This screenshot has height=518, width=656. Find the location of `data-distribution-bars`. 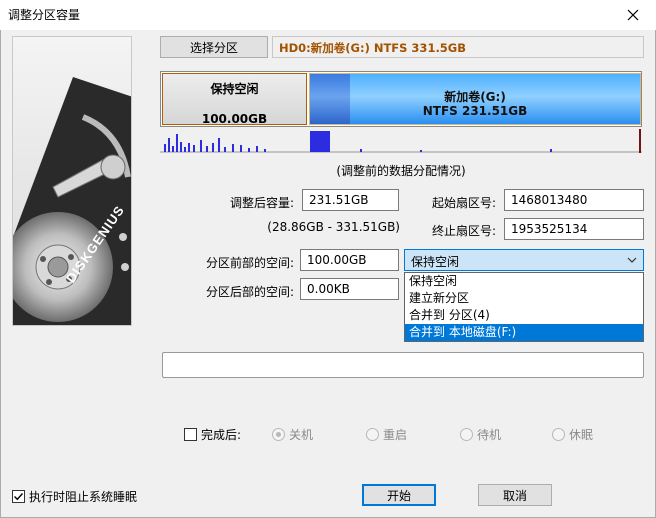

data-distribution-bars is located at coordinates (401, 141).